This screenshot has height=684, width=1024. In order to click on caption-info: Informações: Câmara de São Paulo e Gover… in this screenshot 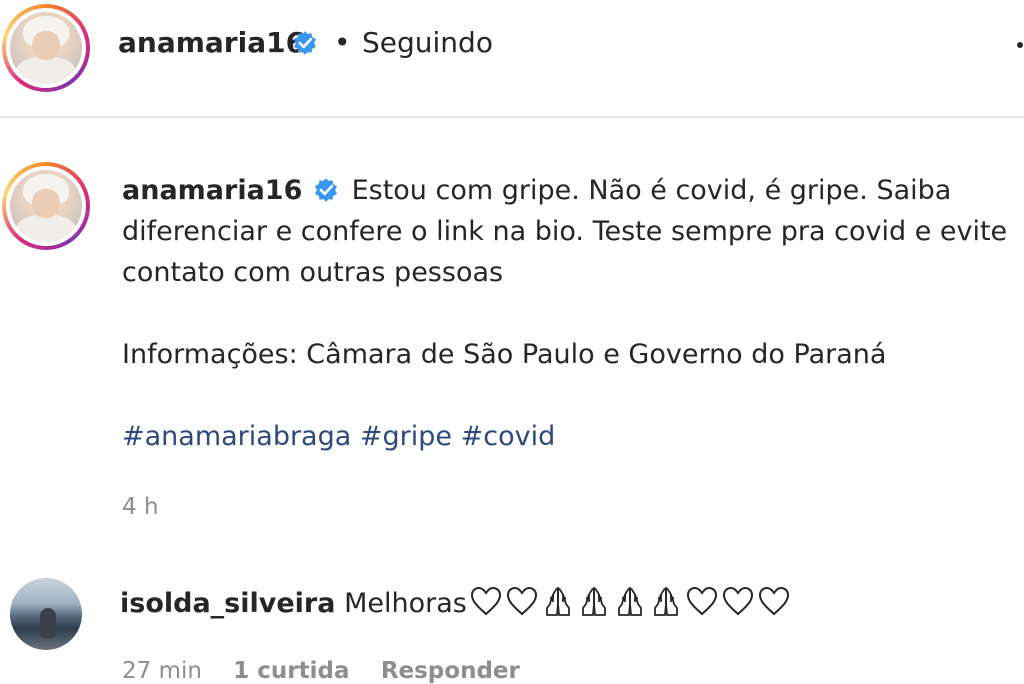, I will do `click(504, 354)`.